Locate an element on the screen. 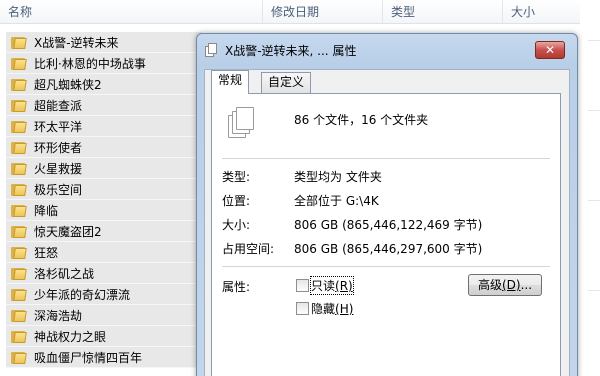 This screenshot has width=600, height=376. column-modified: 修改日期 is located at coordinates (322, 12).